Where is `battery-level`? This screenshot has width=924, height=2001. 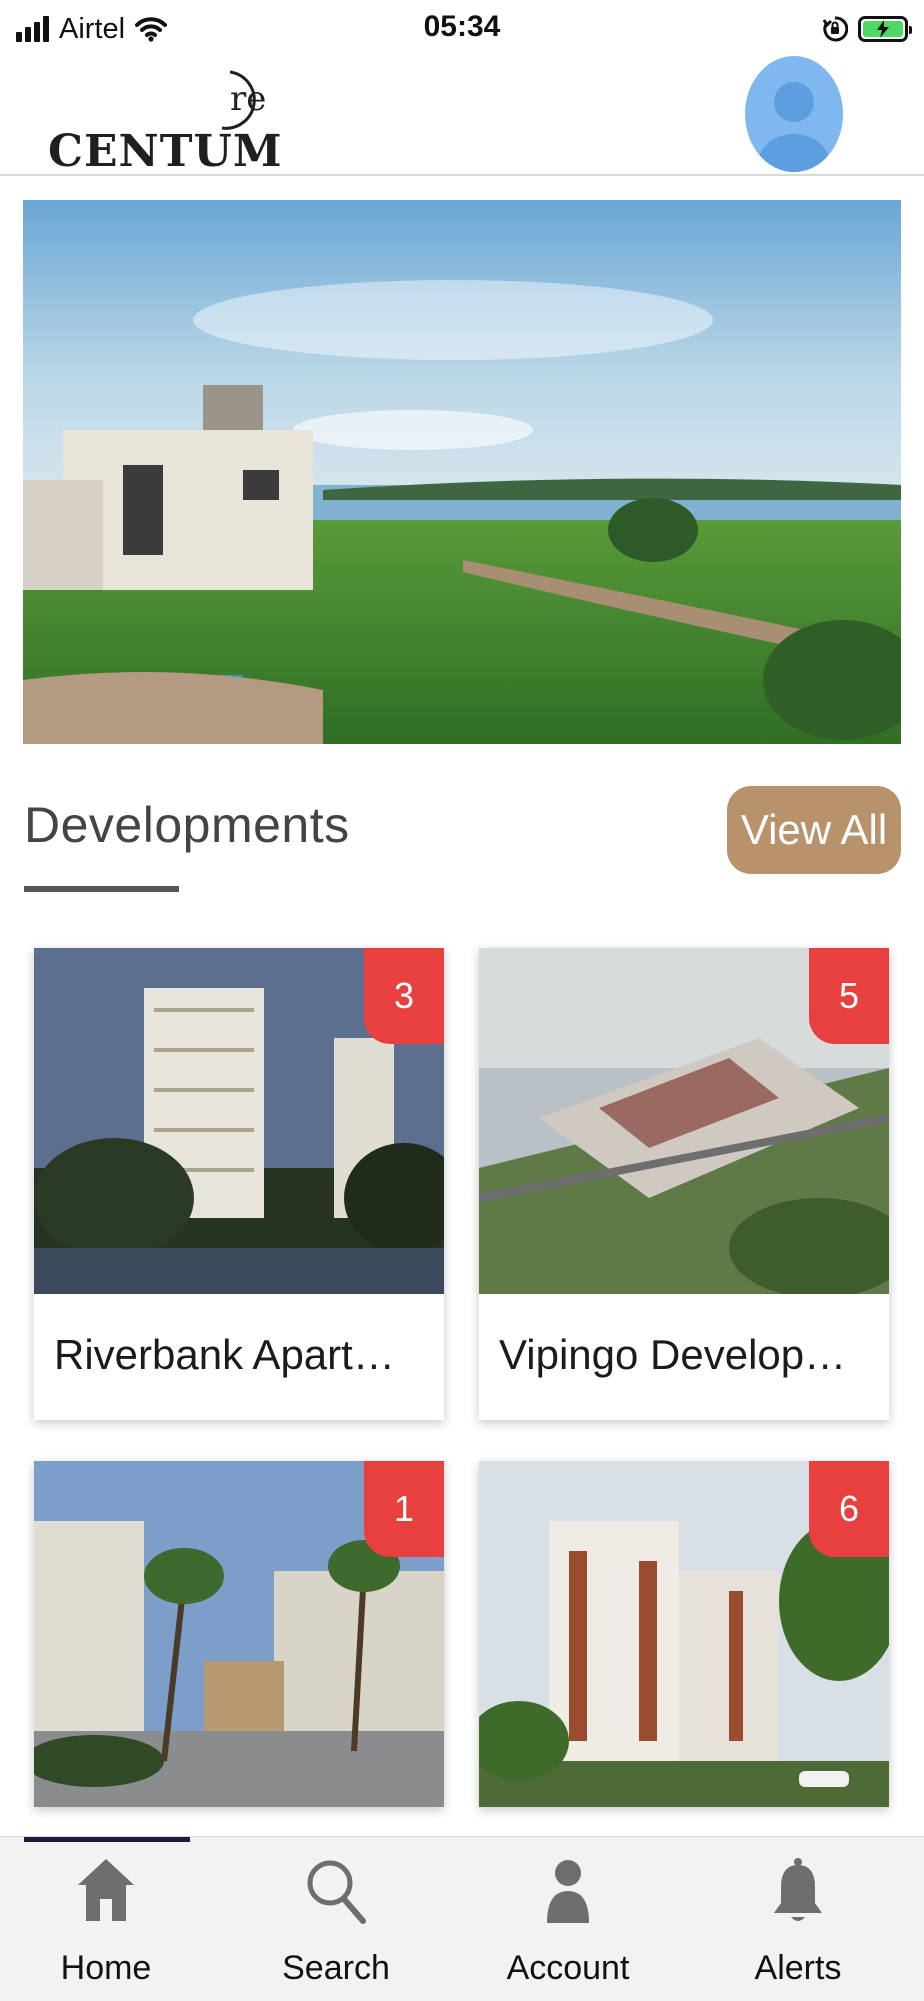
battery-level is located at coordinates (883, 29).